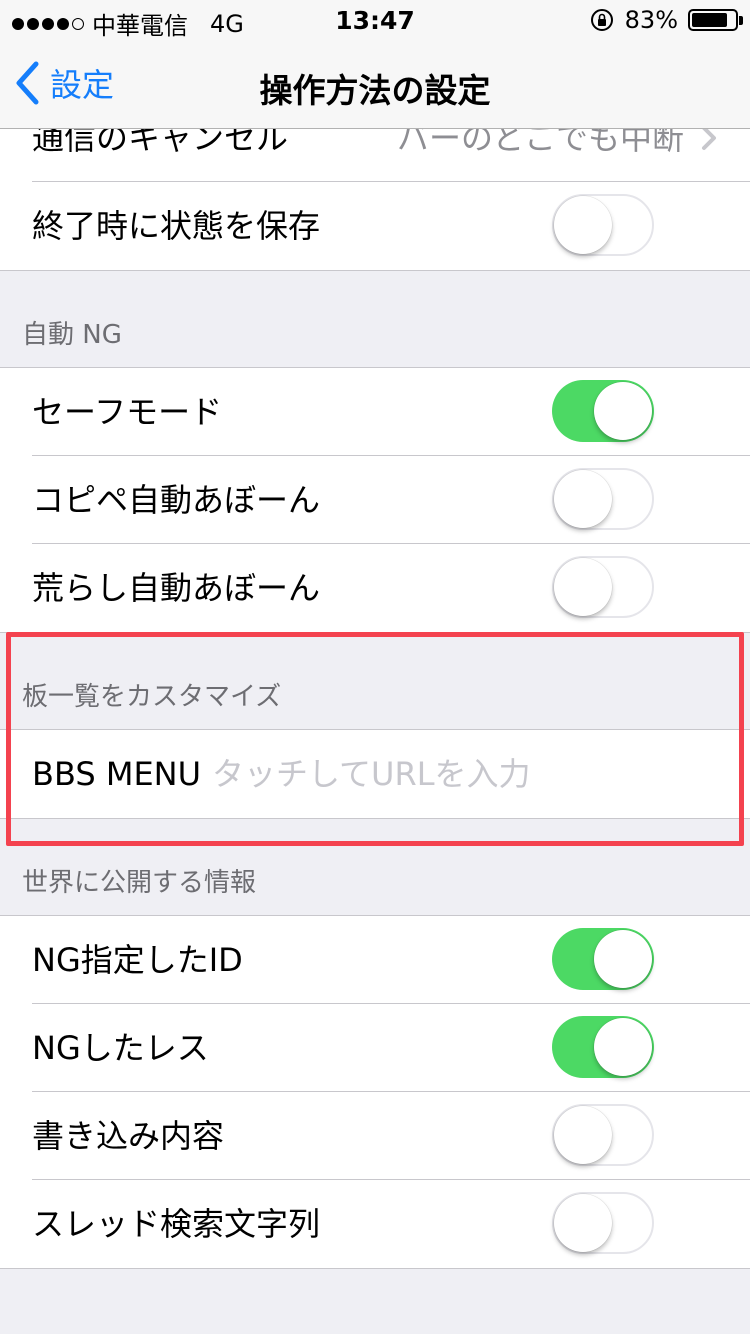  I want to click on section-header-auto-ng: 自動 NG, so click(375, 319).